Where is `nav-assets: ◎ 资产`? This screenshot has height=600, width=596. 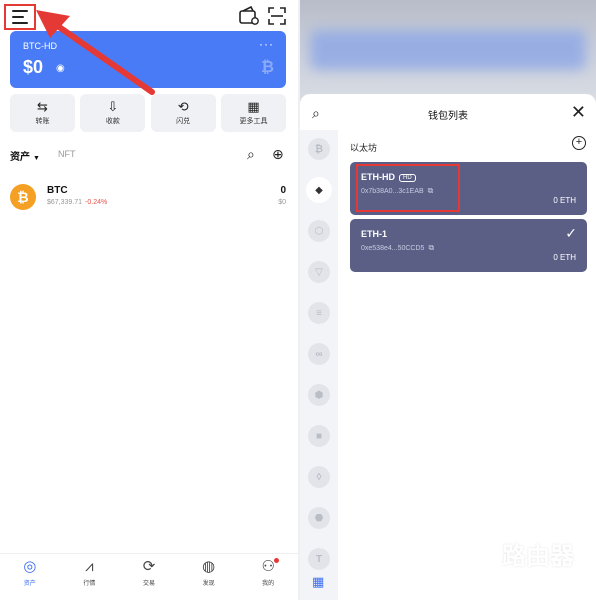 nav-assets: ◎ 资产 is located at coordinates (30, 577).